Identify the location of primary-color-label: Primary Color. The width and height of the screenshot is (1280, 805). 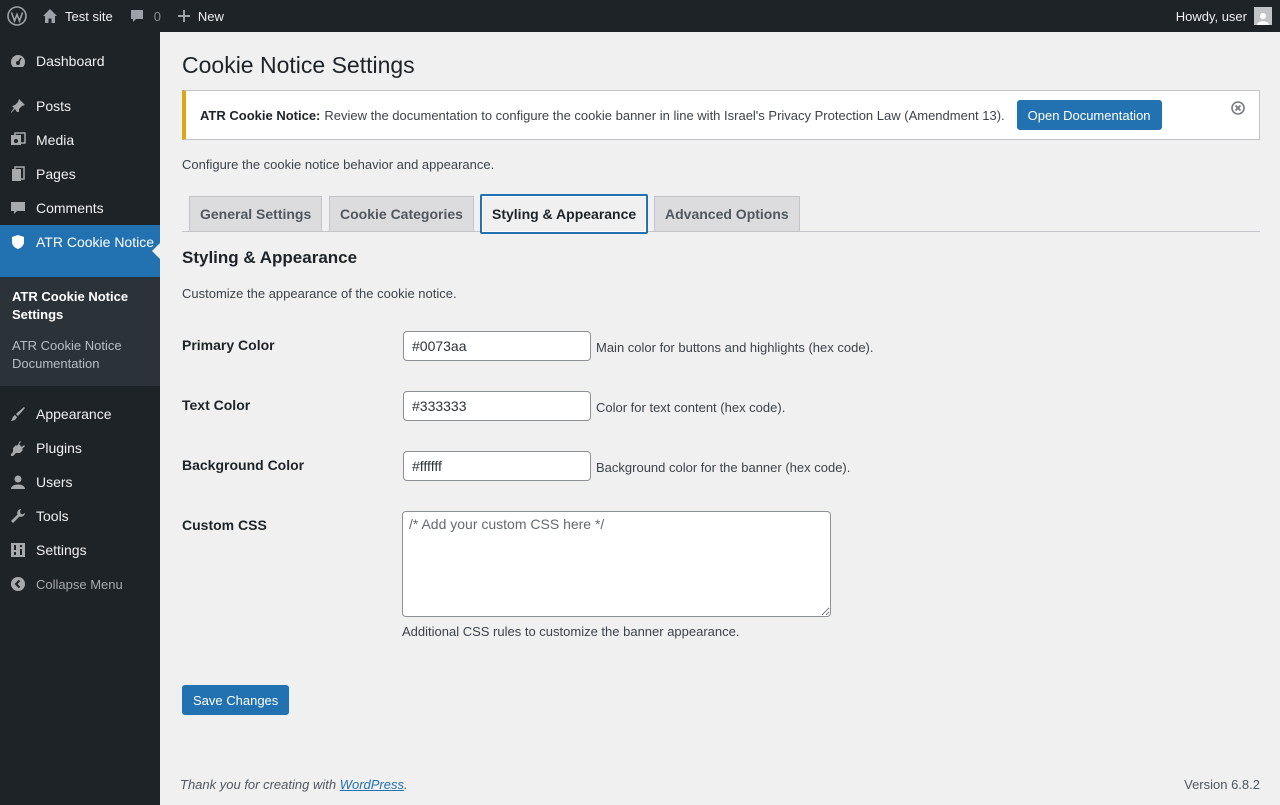
(228, 345).